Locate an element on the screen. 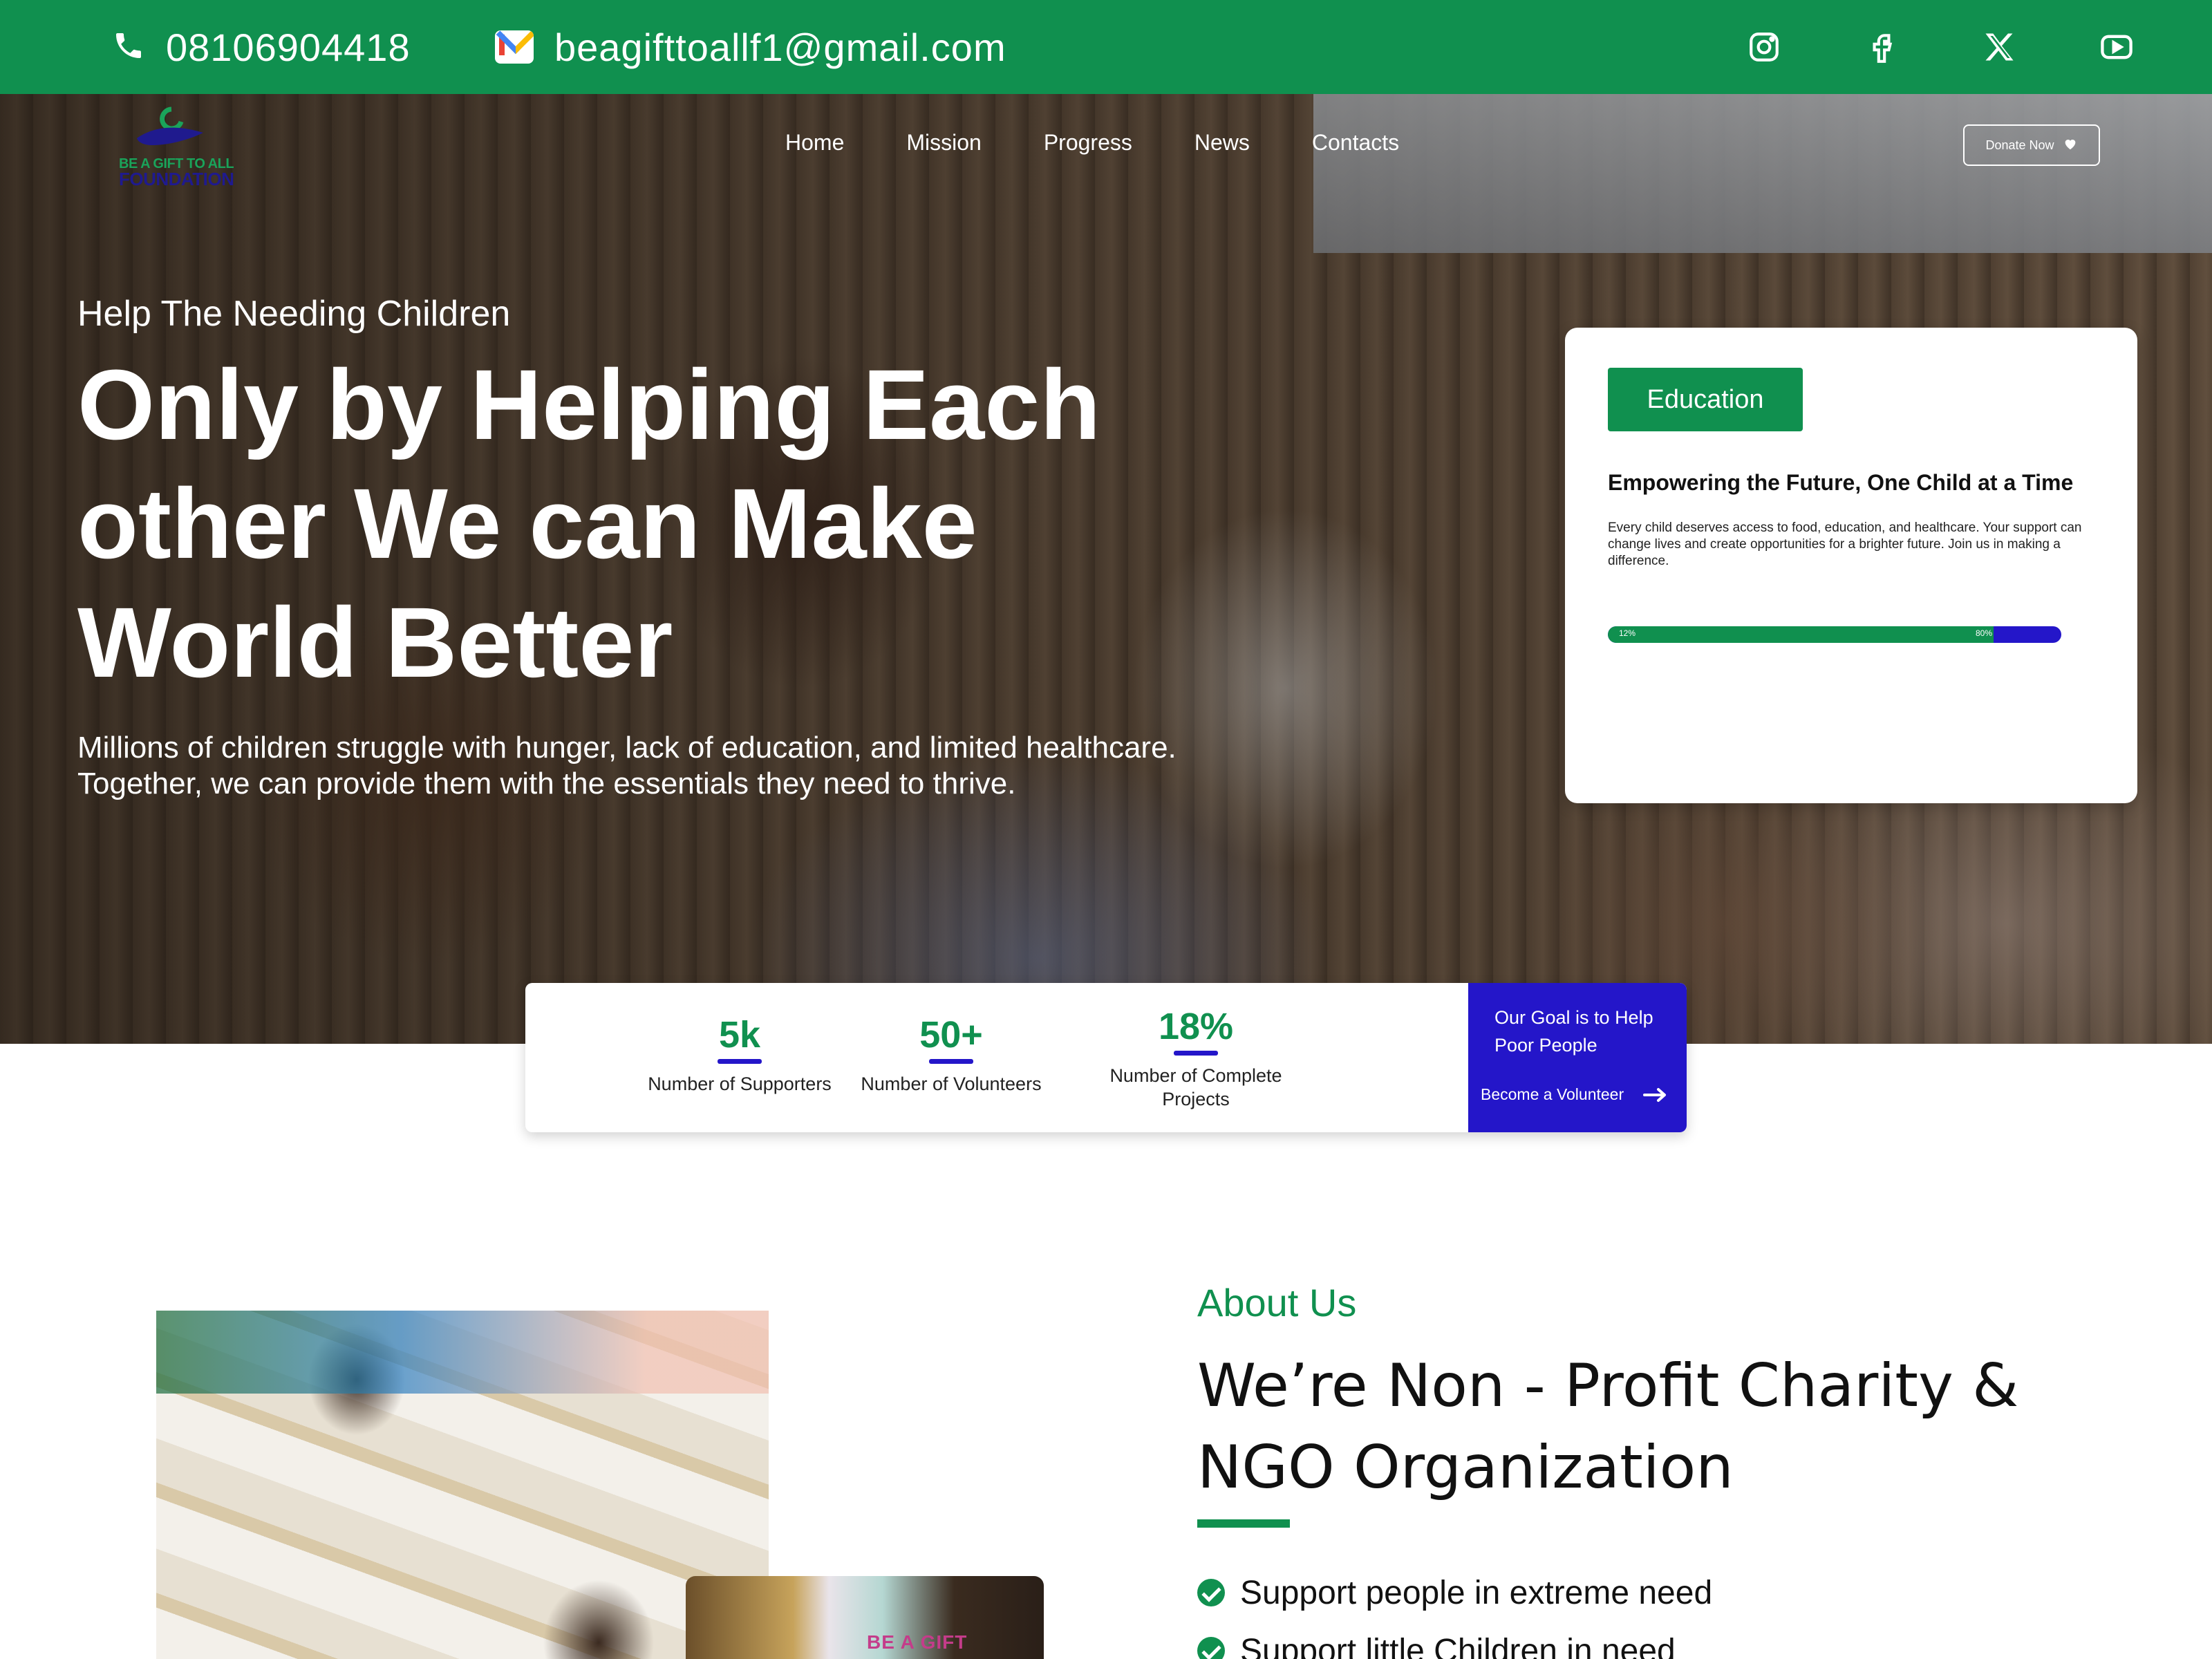  banner-text: BE A GIFT is located at coordinates (917, 1642).